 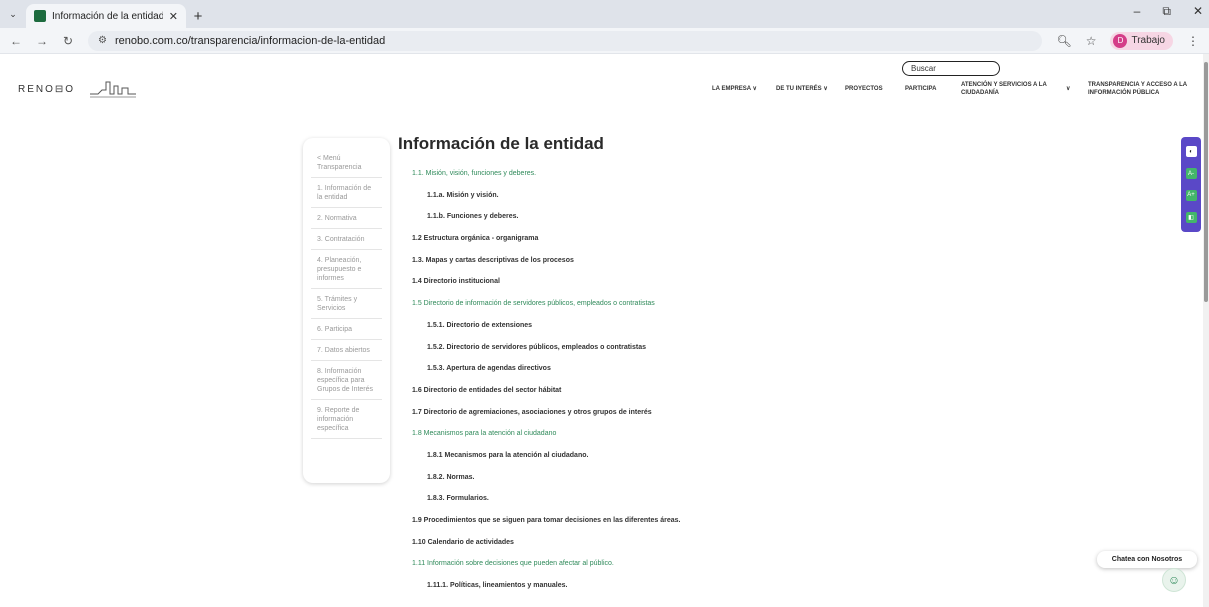 I want to click on increase-font-icon: A+, so click(x=1191, y=195).